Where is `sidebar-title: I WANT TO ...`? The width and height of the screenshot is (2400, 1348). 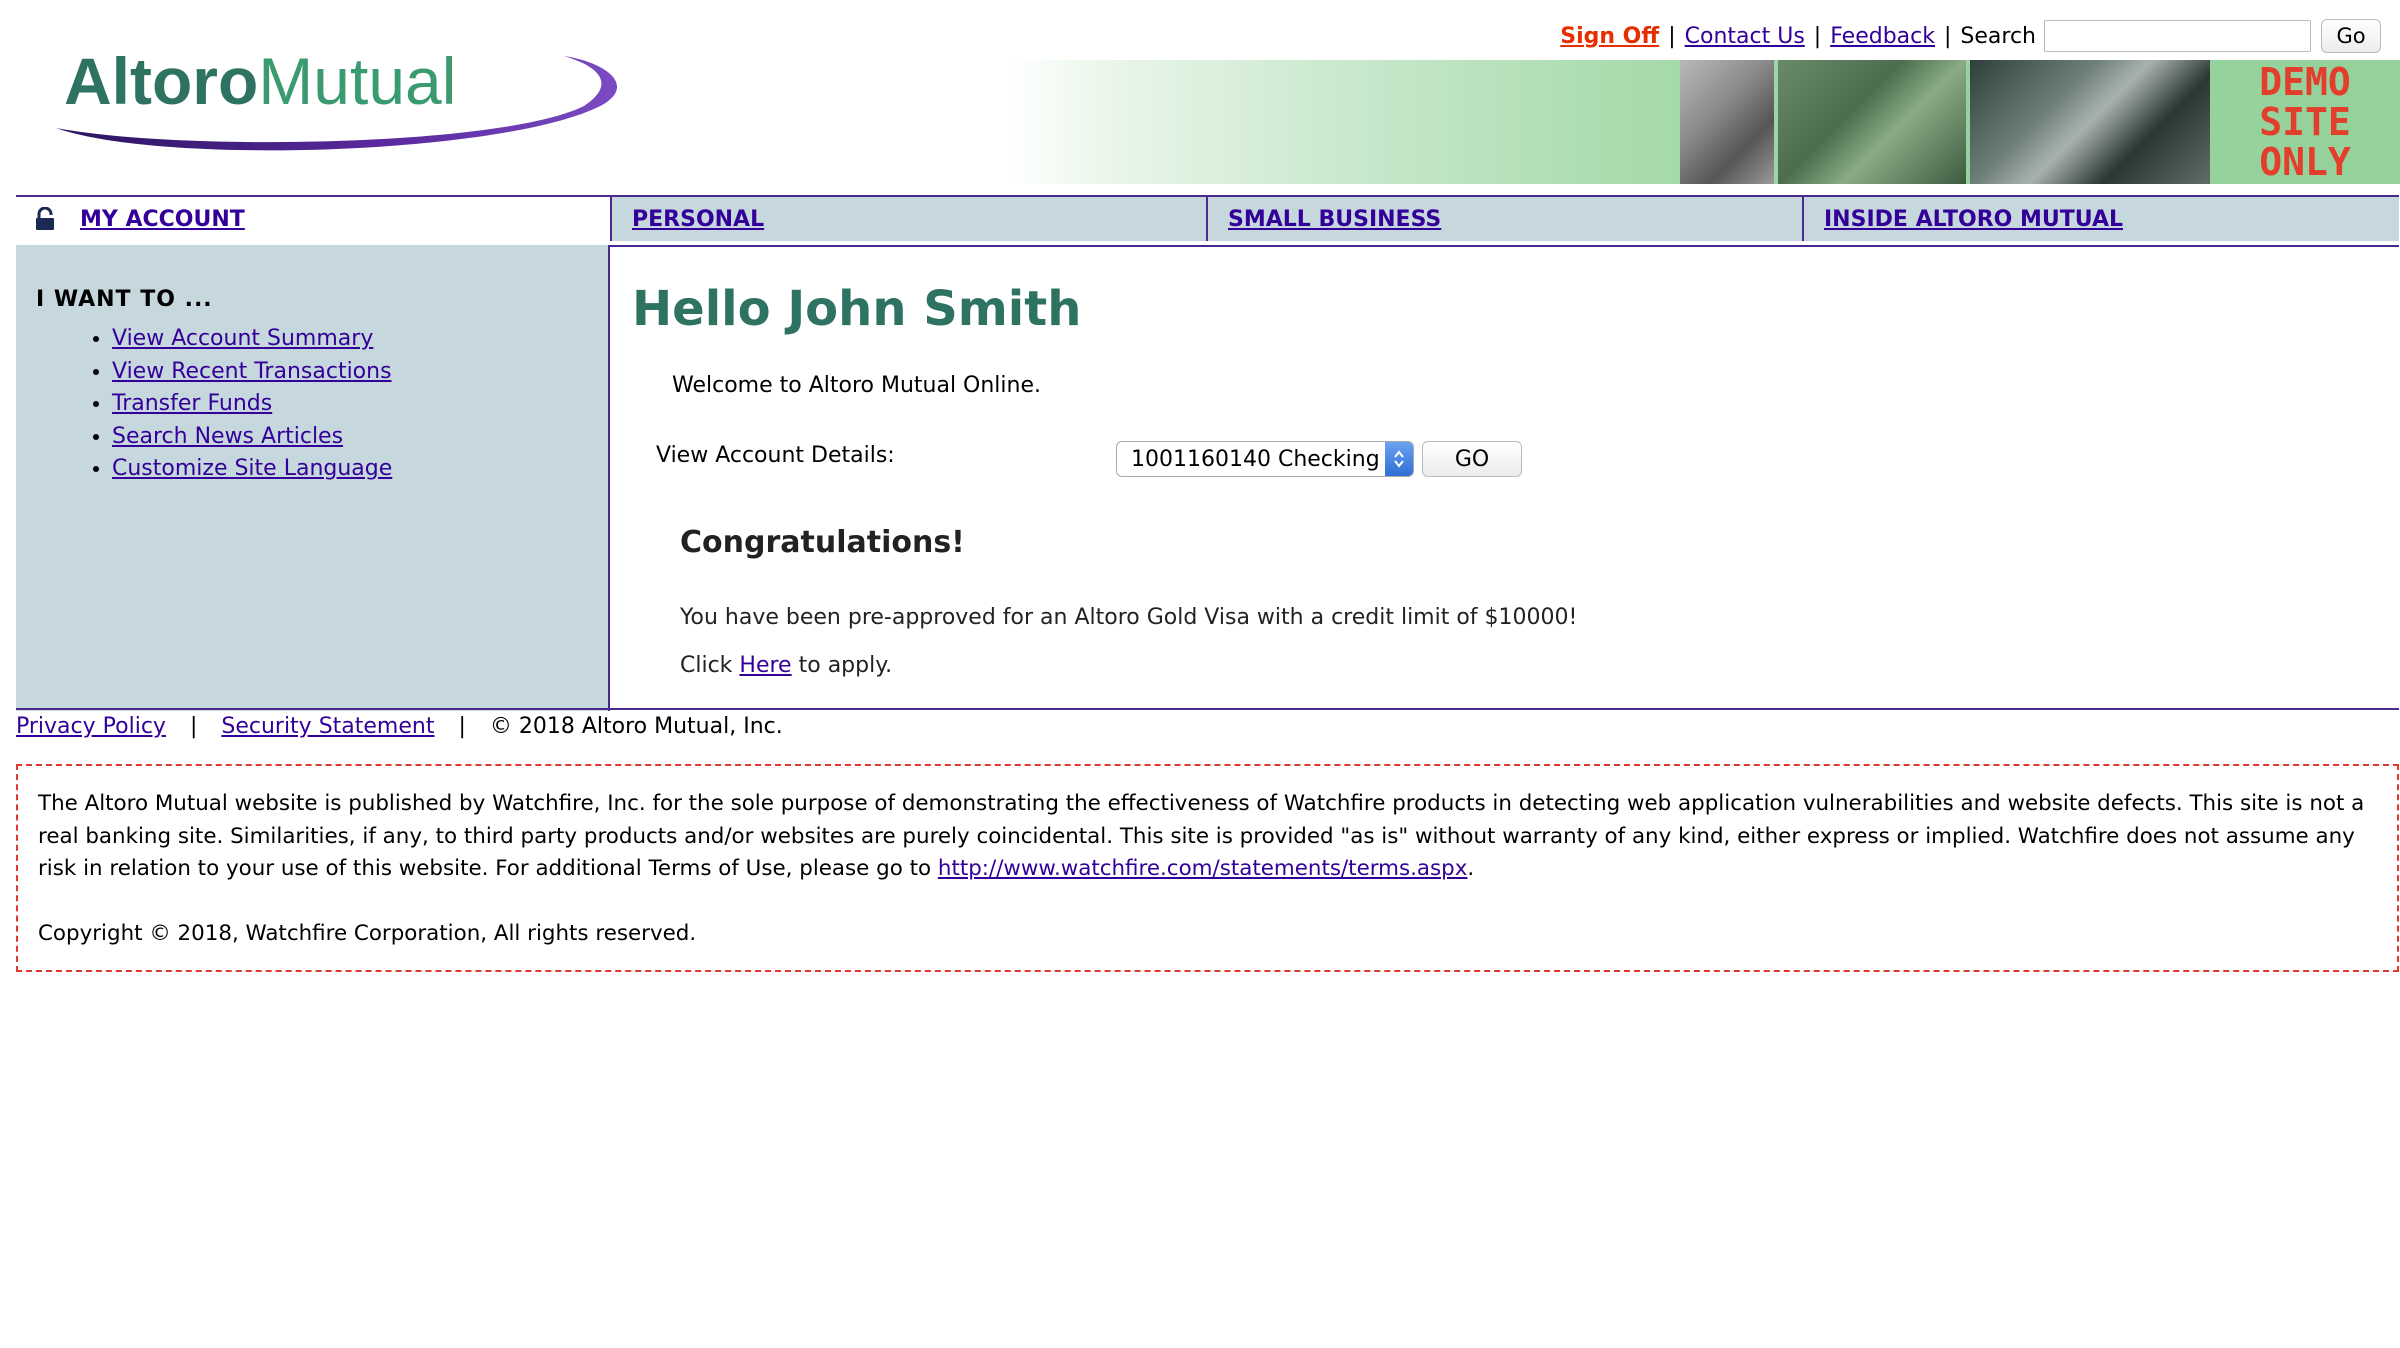
sidebar-title: I WANT TO ... is located at coordinates (124, 299).